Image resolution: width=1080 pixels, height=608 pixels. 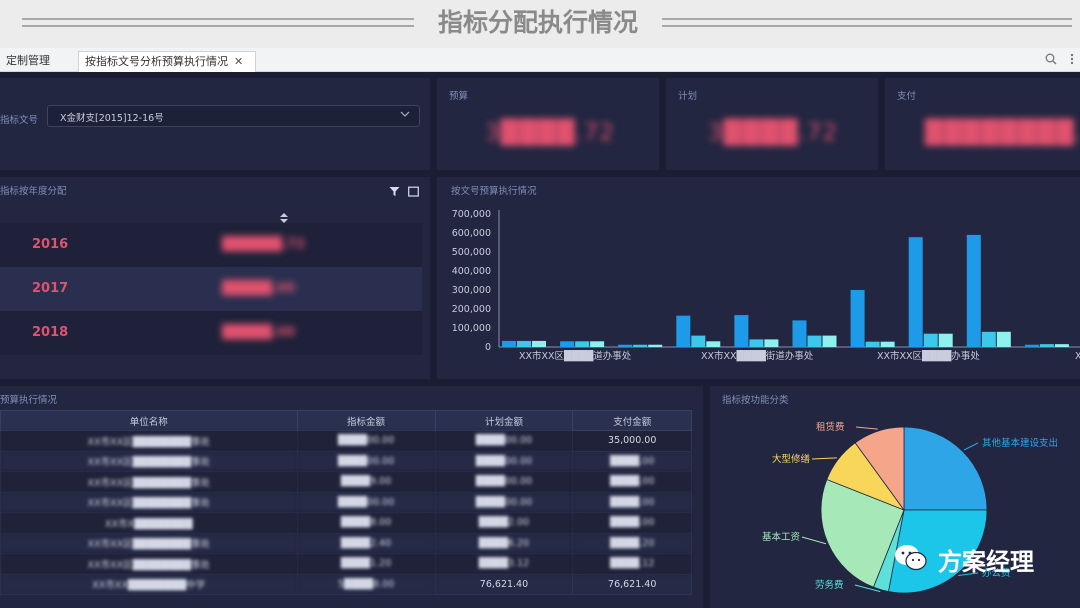 I want to click on y-tick-label: 700,000, so click(x=471, y=214).